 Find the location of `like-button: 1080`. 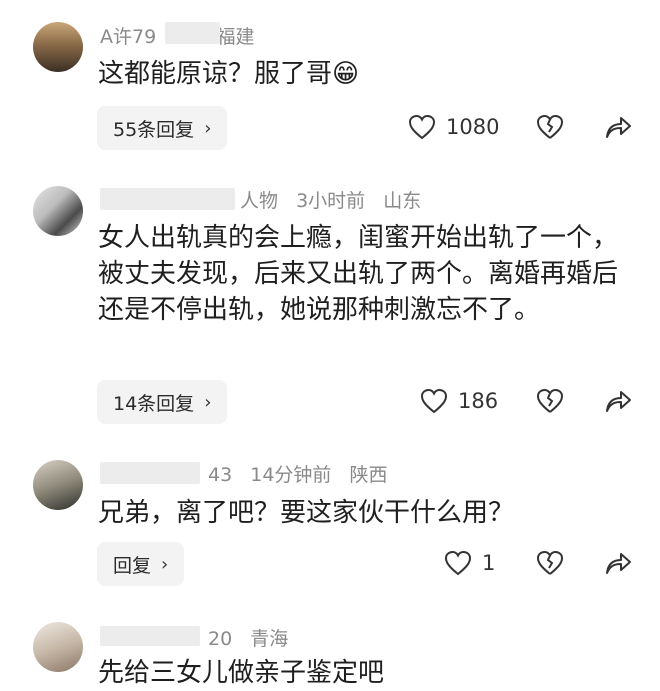

like-button: 1080 is located at coordinates (453, 127).